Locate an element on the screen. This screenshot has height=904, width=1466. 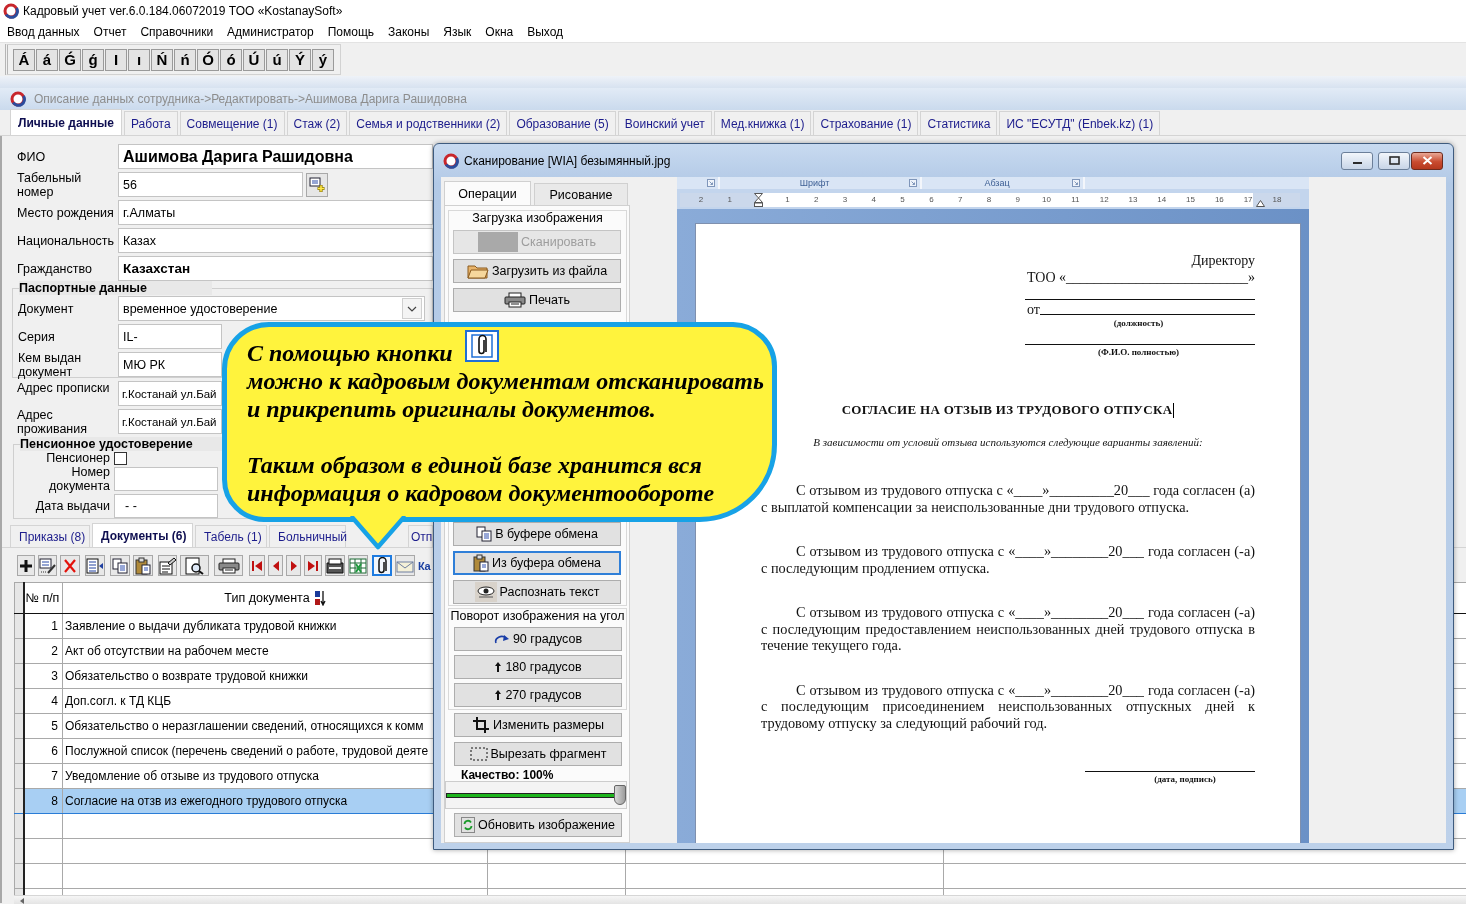
chevron-down-icon is located at coordinates (412, 308).